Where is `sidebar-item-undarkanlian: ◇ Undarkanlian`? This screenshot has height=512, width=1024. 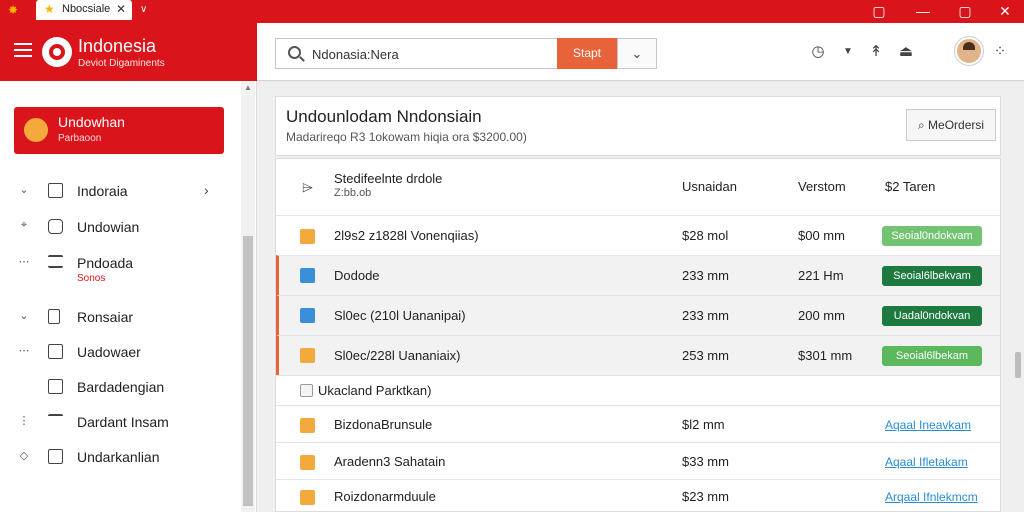 sidebar-item-undarkanlian: ◇ Undarkanlian is located at coordinates (120, 458).